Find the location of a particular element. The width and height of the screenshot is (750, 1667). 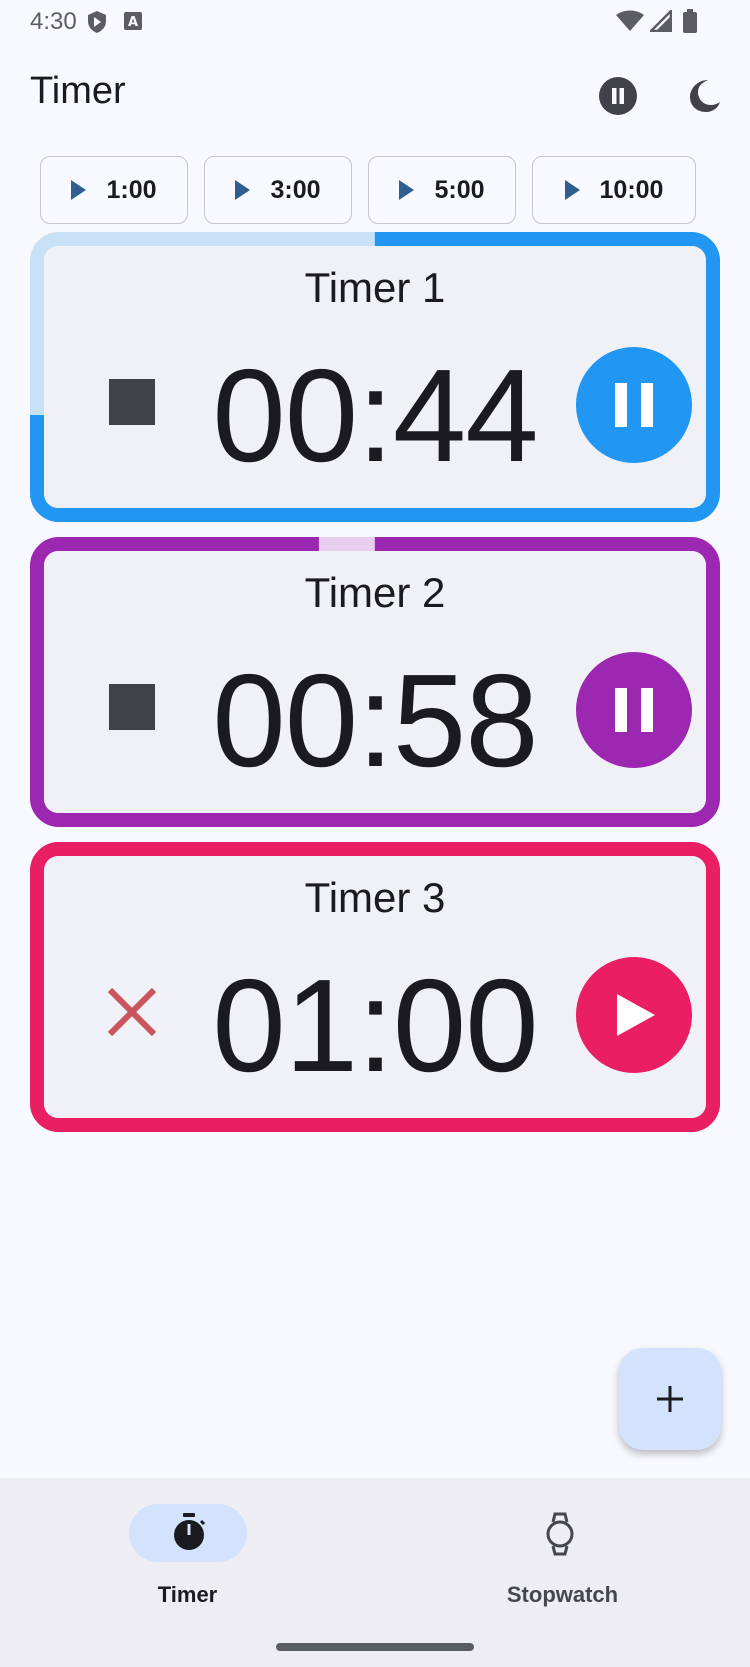

timer-time: 00:44 is located at coordinates (375, 415).